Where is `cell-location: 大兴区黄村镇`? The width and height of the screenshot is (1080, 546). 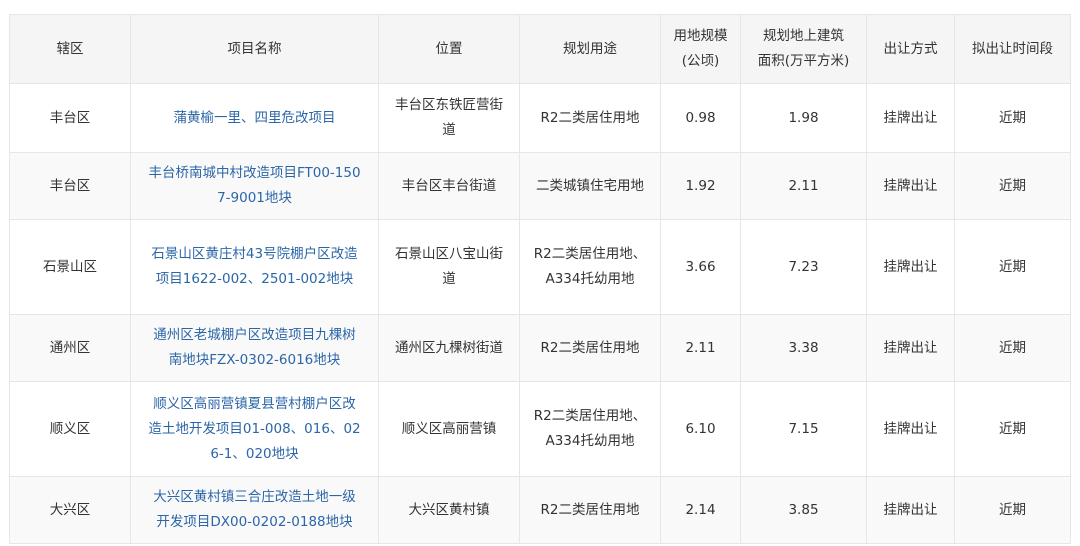
cell-location: 大兴区黄村镇 is located at coordinates (449, 510).